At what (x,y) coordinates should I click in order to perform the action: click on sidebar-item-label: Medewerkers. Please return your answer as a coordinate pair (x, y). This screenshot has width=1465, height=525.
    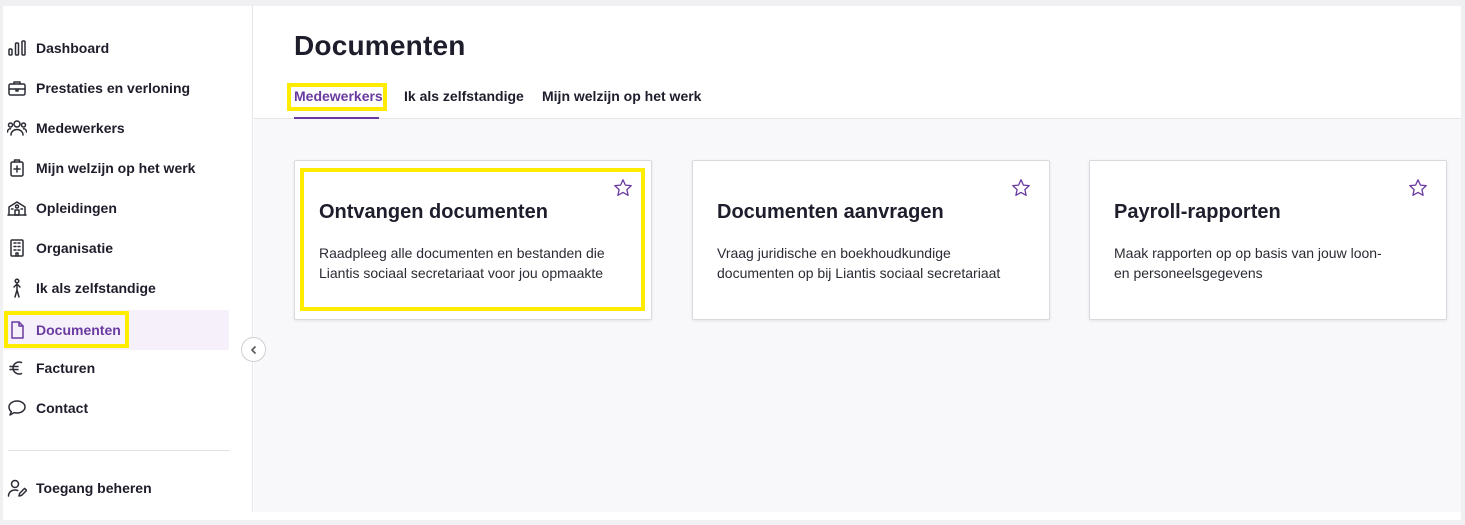
    Looking at the image, I should click on (80, 128).